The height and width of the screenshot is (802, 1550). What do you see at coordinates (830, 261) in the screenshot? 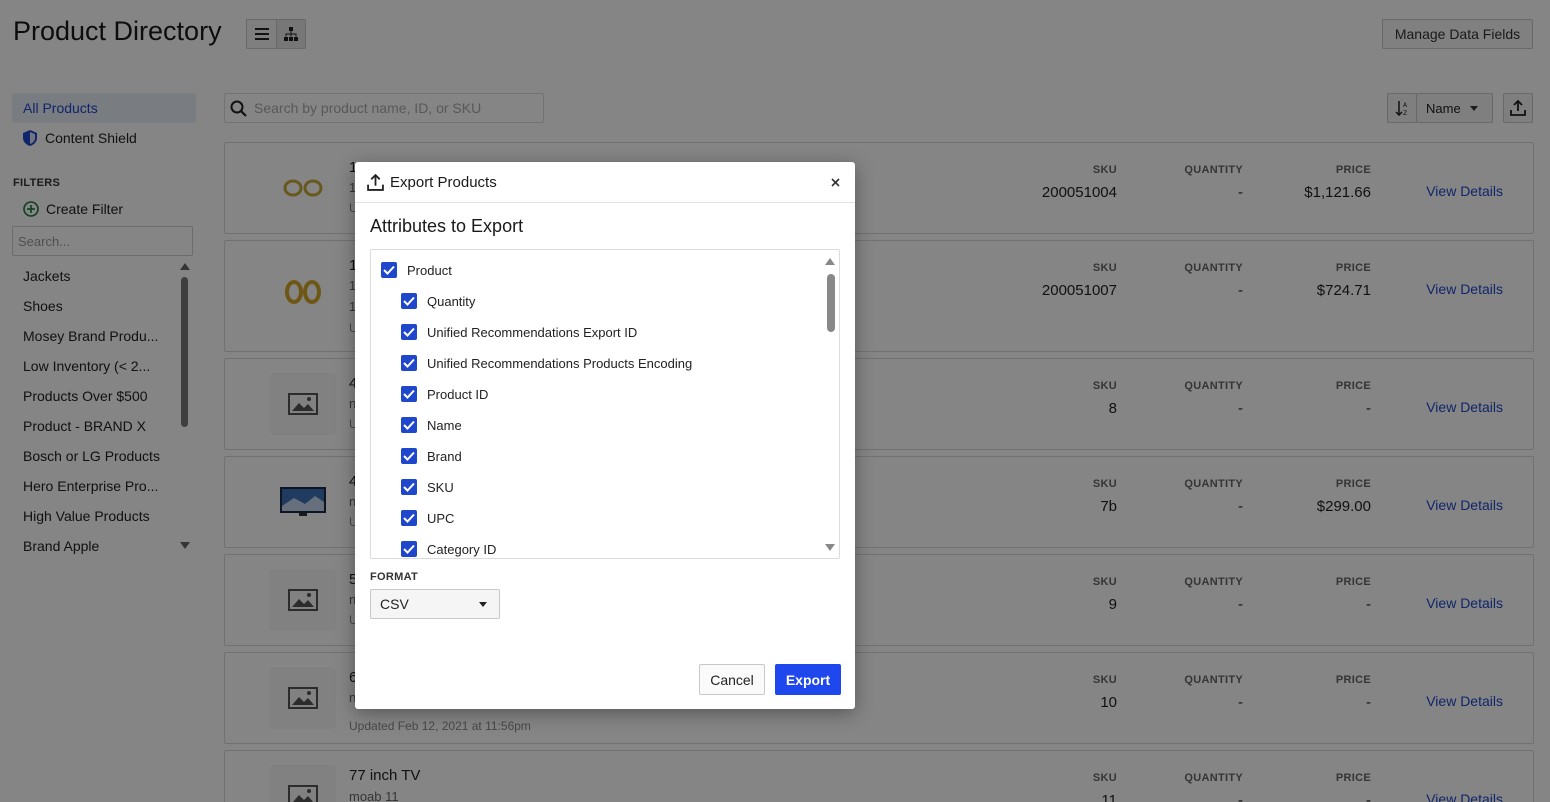
I see `scroll-up-arrow` at bounding box center [830, 261].